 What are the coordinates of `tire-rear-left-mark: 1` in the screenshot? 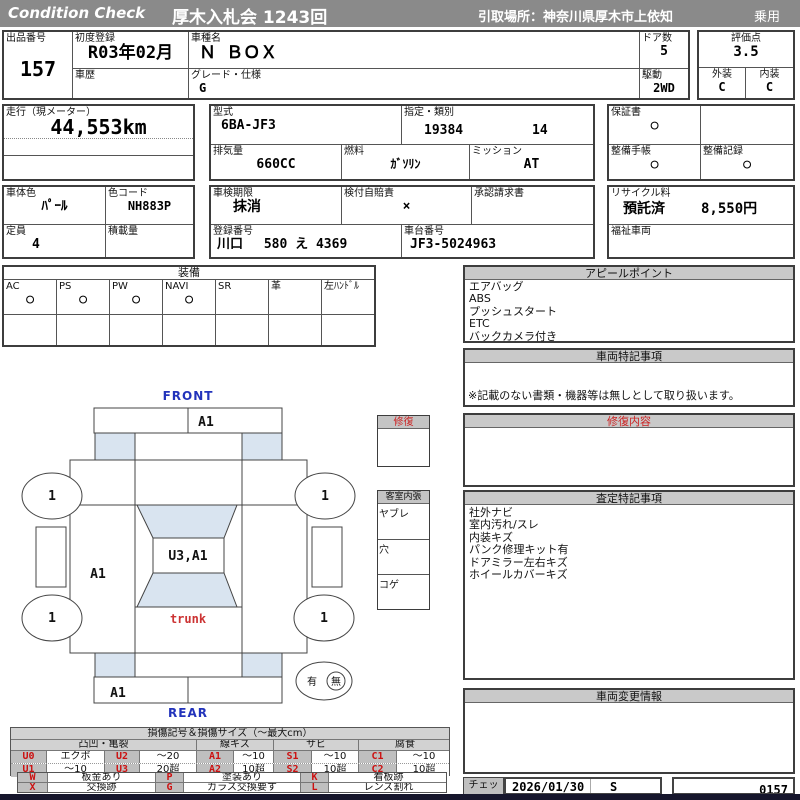 It's located at (52, 618).